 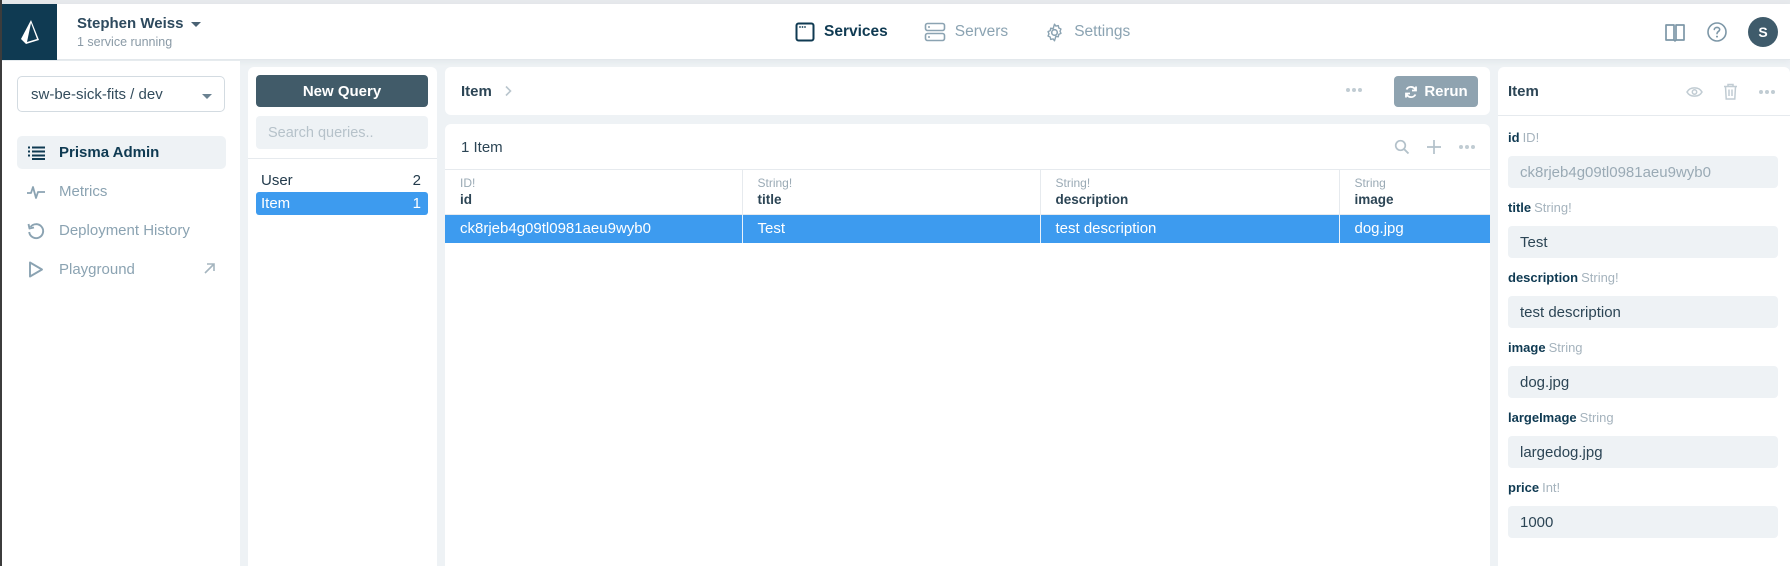 What do you see at coordinates (476, 91) in the screenshot?
I see `breadcrumb-model: Item` at bounding box center [476, 91].